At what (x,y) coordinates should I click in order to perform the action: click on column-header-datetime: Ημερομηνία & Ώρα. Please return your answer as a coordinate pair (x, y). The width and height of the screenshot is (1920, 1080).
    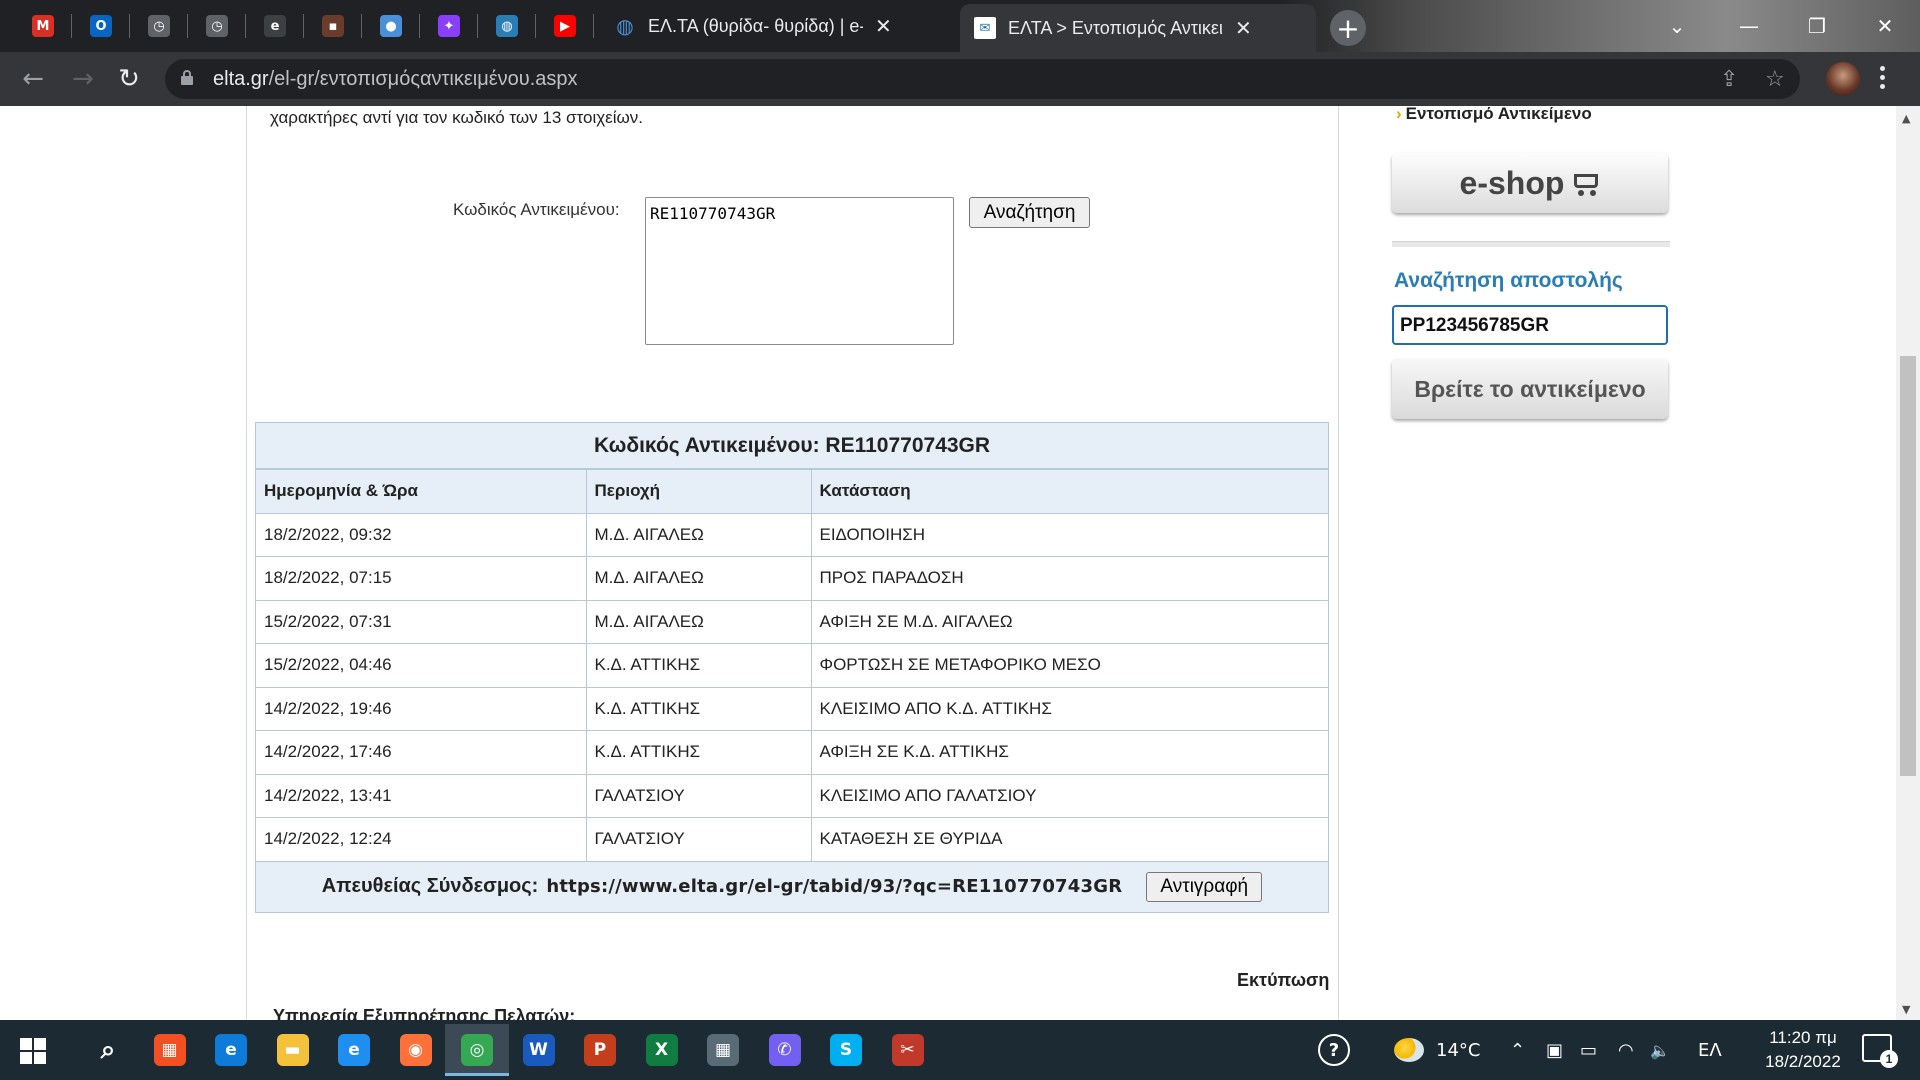
    Looking at the image, I should click on (421, 491).